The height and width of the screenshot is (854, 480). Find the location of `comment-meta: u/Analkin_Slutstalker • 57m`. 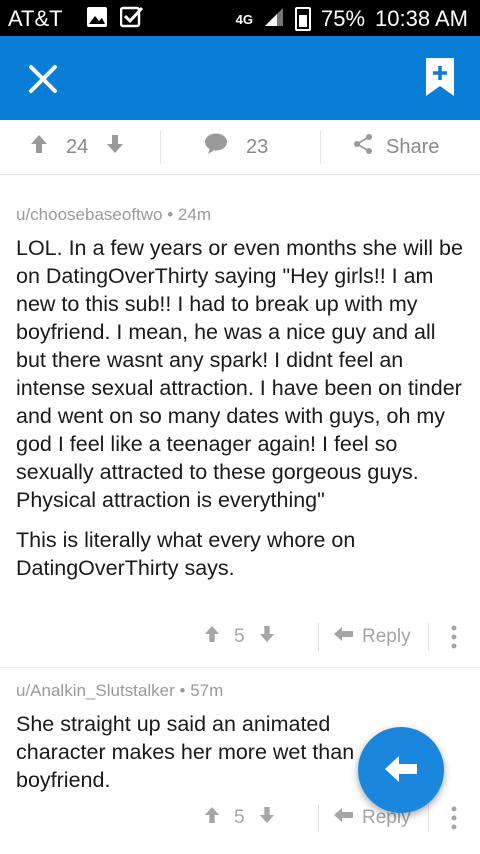

comment-meta: u/Analkin_Slutstalker • 57m is located at coordinates (191, 691).